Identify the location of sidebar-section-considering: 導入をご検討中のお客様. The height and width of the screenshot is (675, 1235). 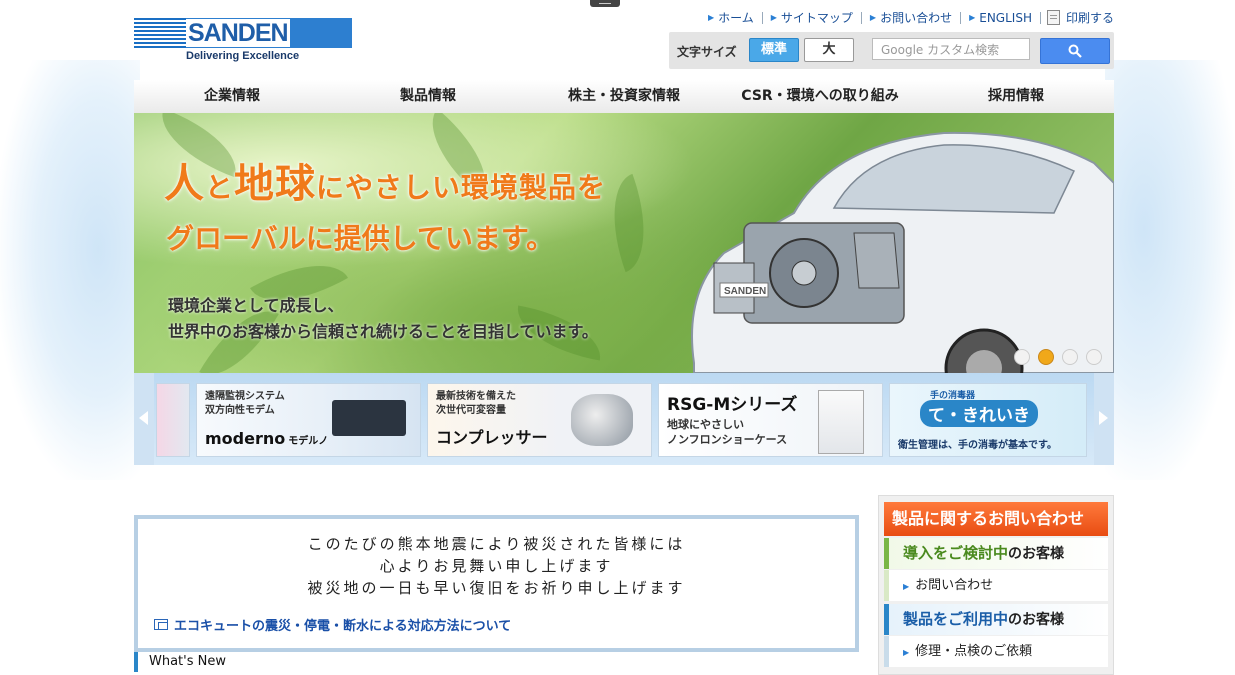
(996, 553).